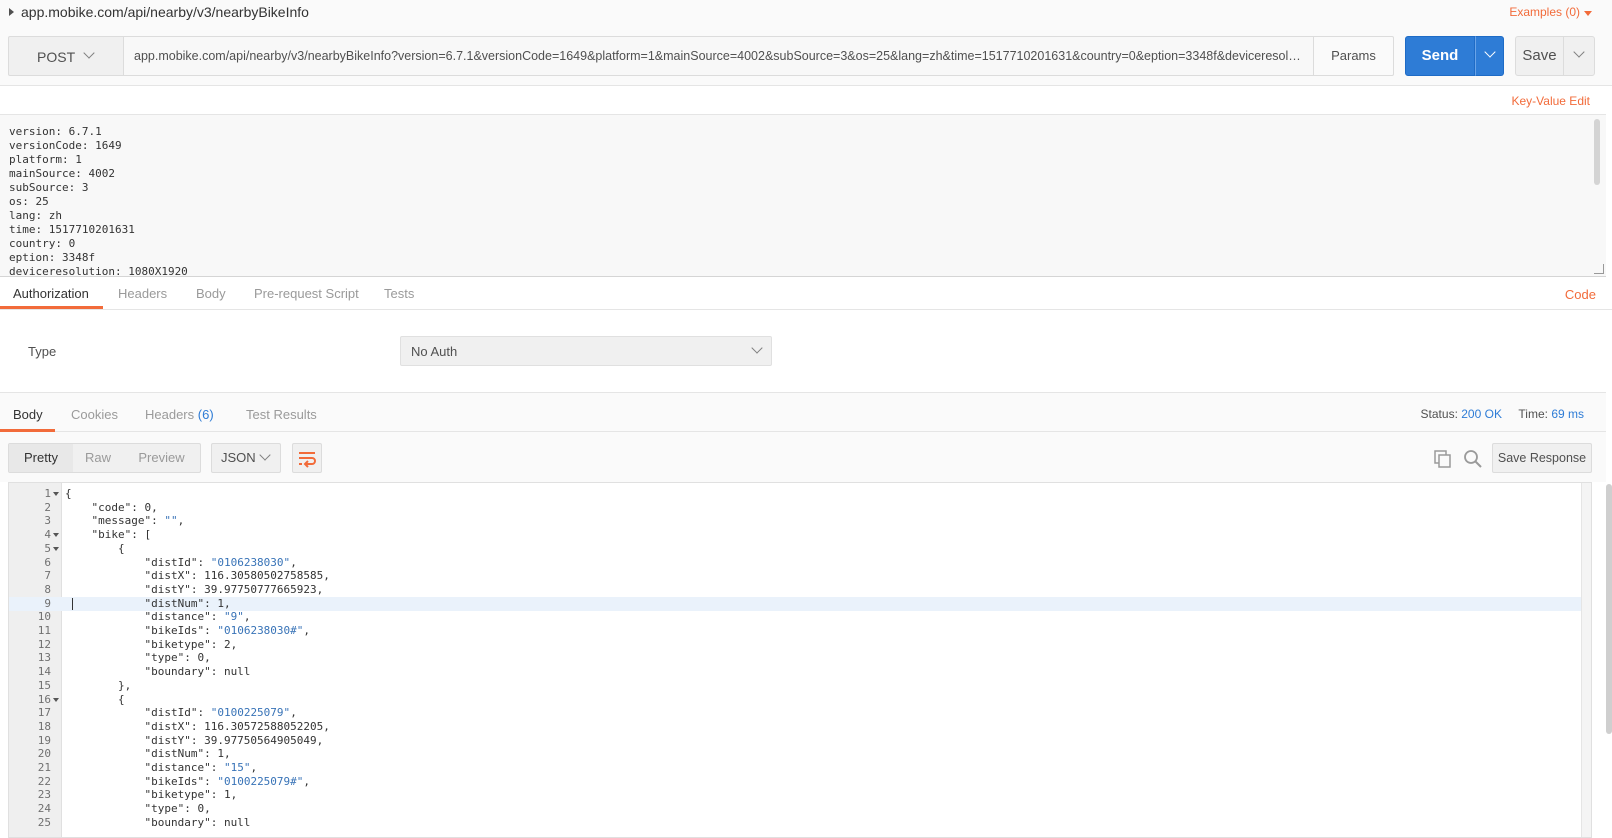 Image resolution: width=1612 pixels, height=838 pixels. I want to click on line-number: 7, so click(47, 576).